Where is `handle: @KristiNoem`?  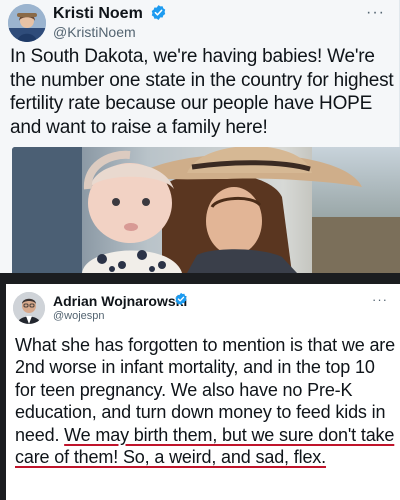
handle: @KristiNoem is located at coordinates (94, 32).